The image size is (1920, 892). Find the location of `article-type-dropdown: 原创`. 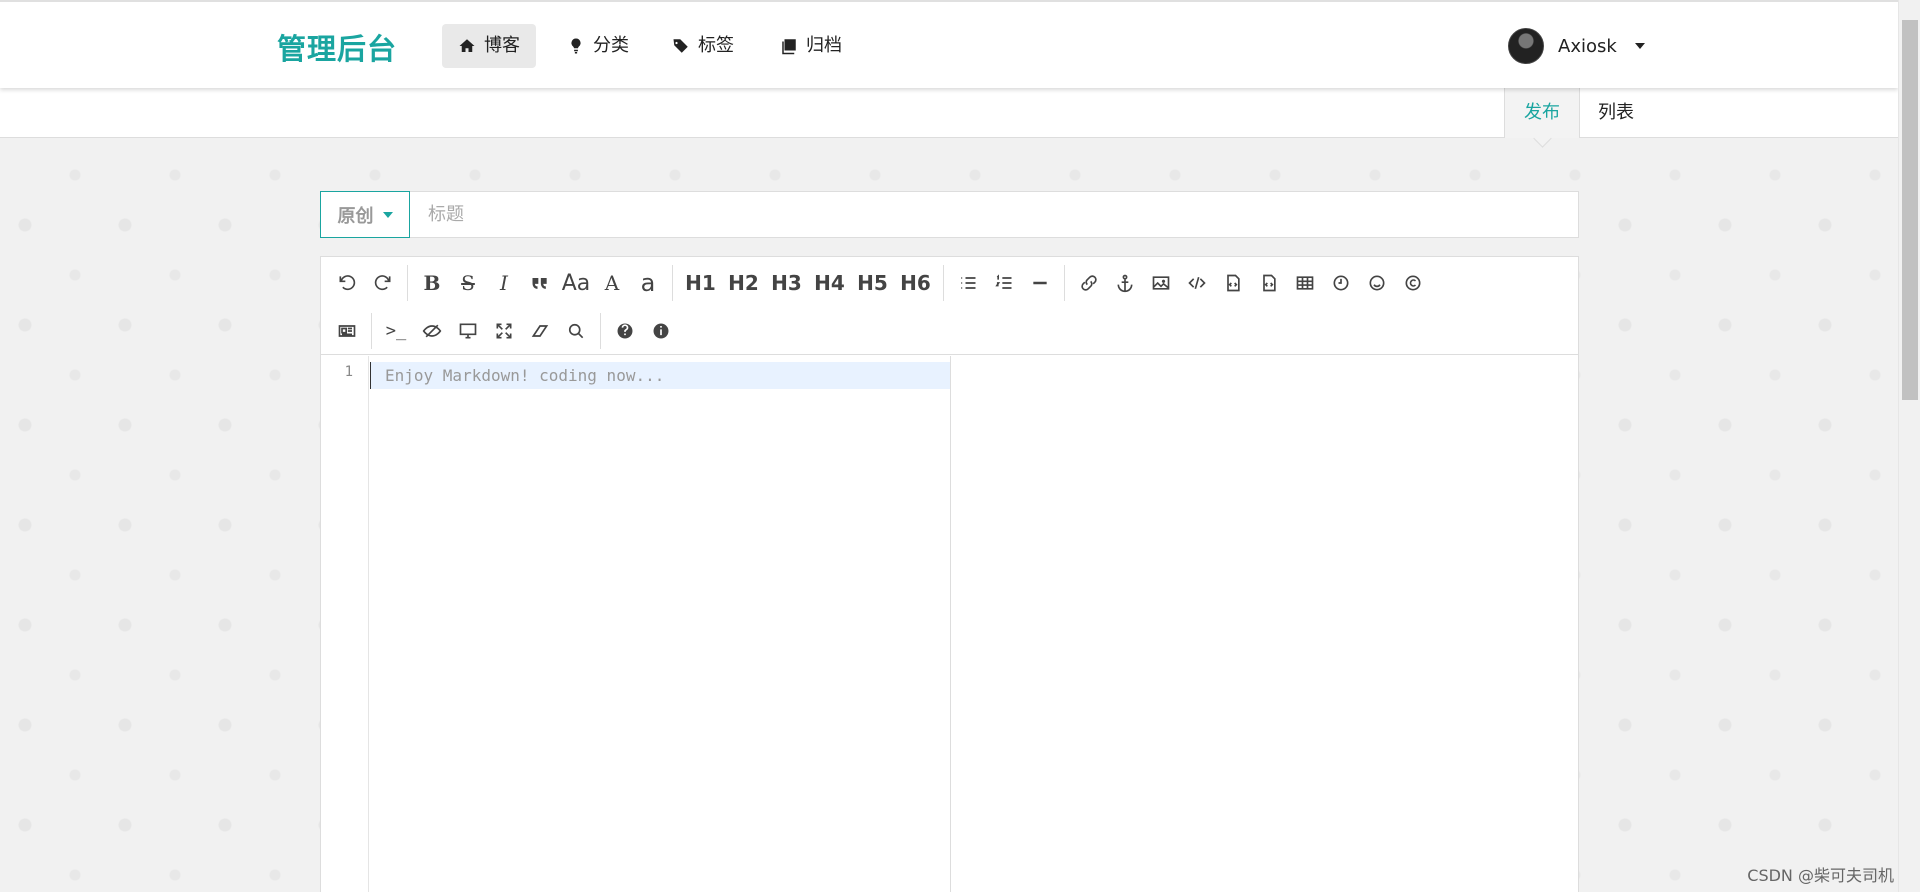

article-type-dropdown: 原创 is located at coordinates (365, 214).